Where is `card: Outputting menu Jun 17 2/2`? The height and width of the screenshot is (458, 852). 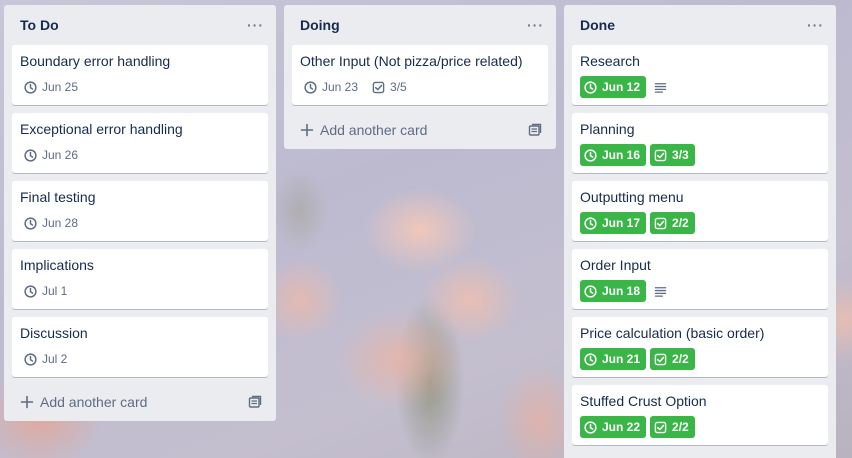
card: Outputting menu Jun 17 2/2 is located at coordinates (700, 211).